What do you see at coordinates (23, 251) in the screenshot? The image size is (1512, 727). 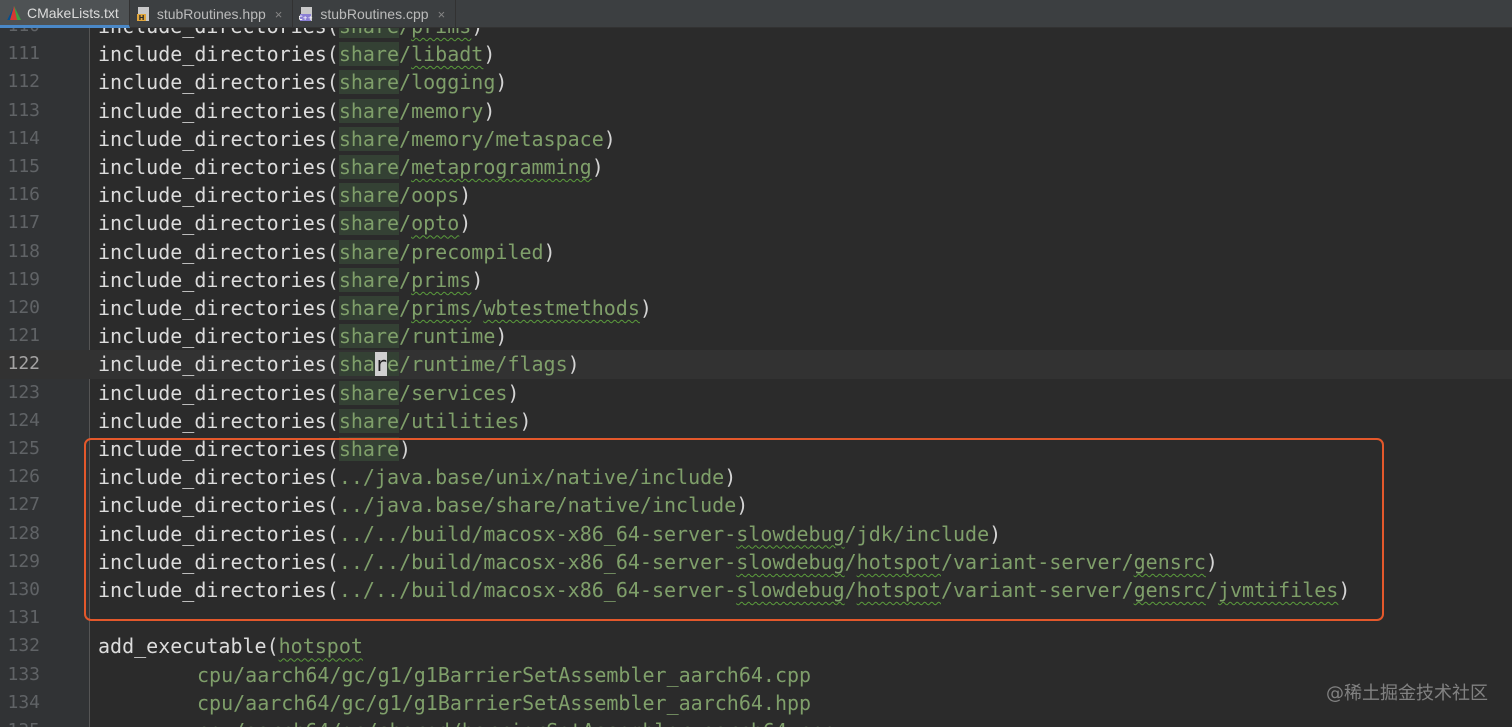 I see `line-number: 118` at bounding box center [23, 251].